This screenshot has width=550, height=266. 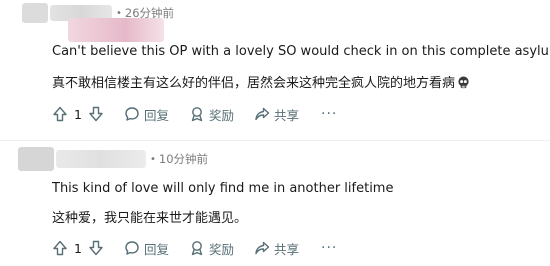 What do you see at coordinates (156, 249) in the screenshot?
I see `reply-label: 回复` at bounding box center [156, 249].